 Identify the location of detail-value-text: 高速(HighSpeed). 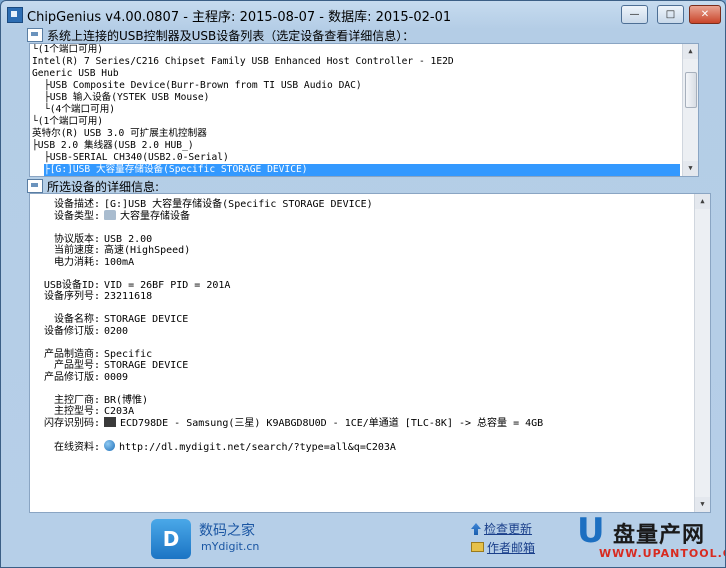
(147, 250).